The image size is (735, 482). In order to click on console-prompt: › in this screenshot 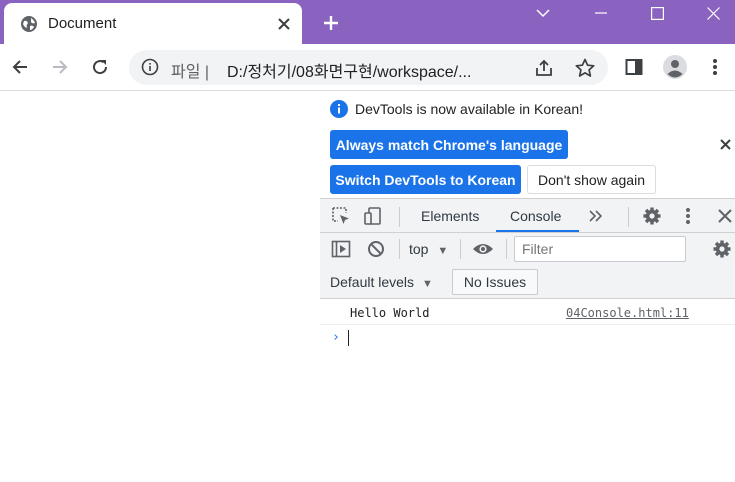, I will do `click(527, 338)`.